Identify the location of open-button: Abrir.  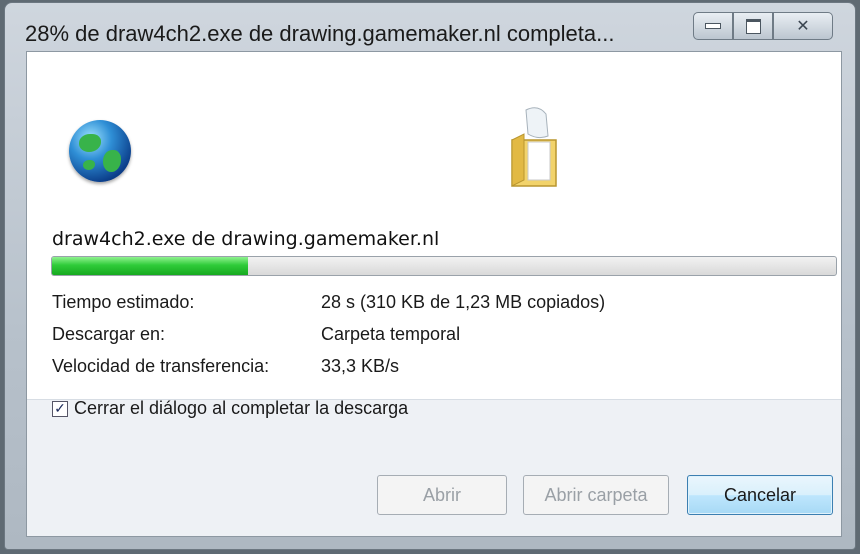
(442, 495).